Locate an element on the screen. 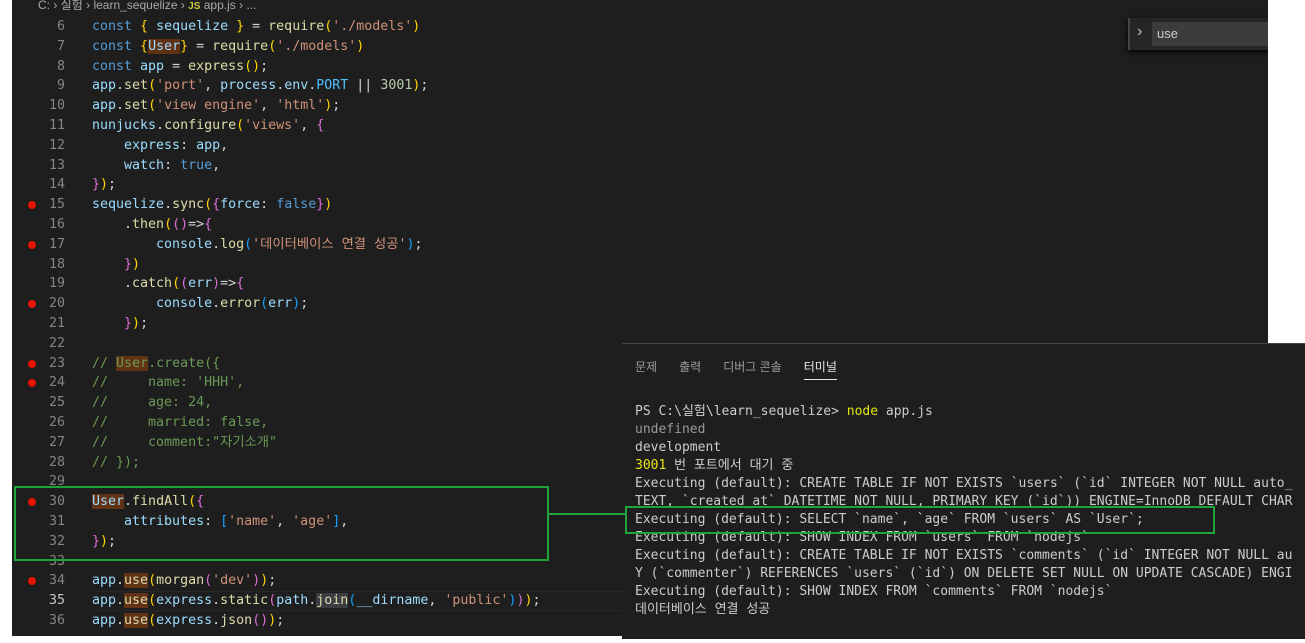 This screenshot has width=1305, height=643. line-number: 12 is located at coordinates (56, 145).